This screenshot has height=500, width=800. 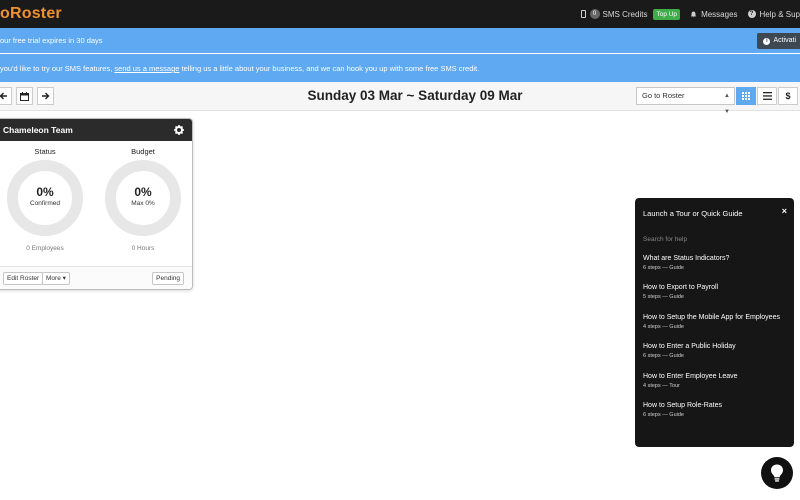 I want to click on arrow-left-icon, so click(x=3, y=96).